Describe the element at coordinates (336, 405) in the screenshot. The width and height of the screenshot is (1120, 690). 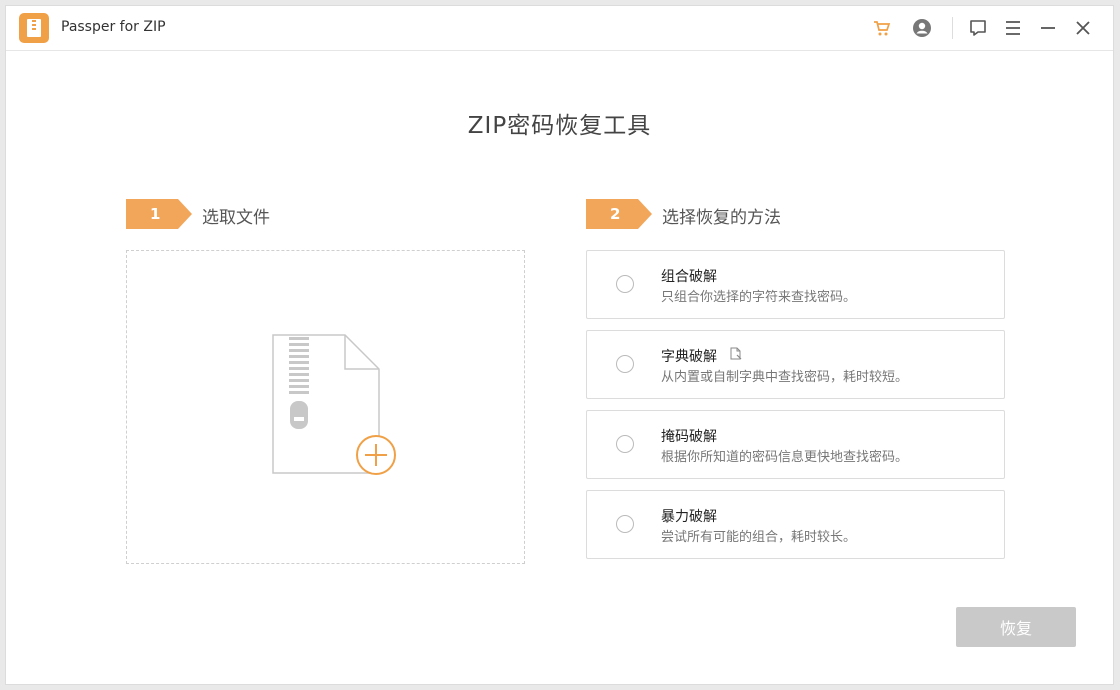
I see `add-zip-file-icon` at that location.